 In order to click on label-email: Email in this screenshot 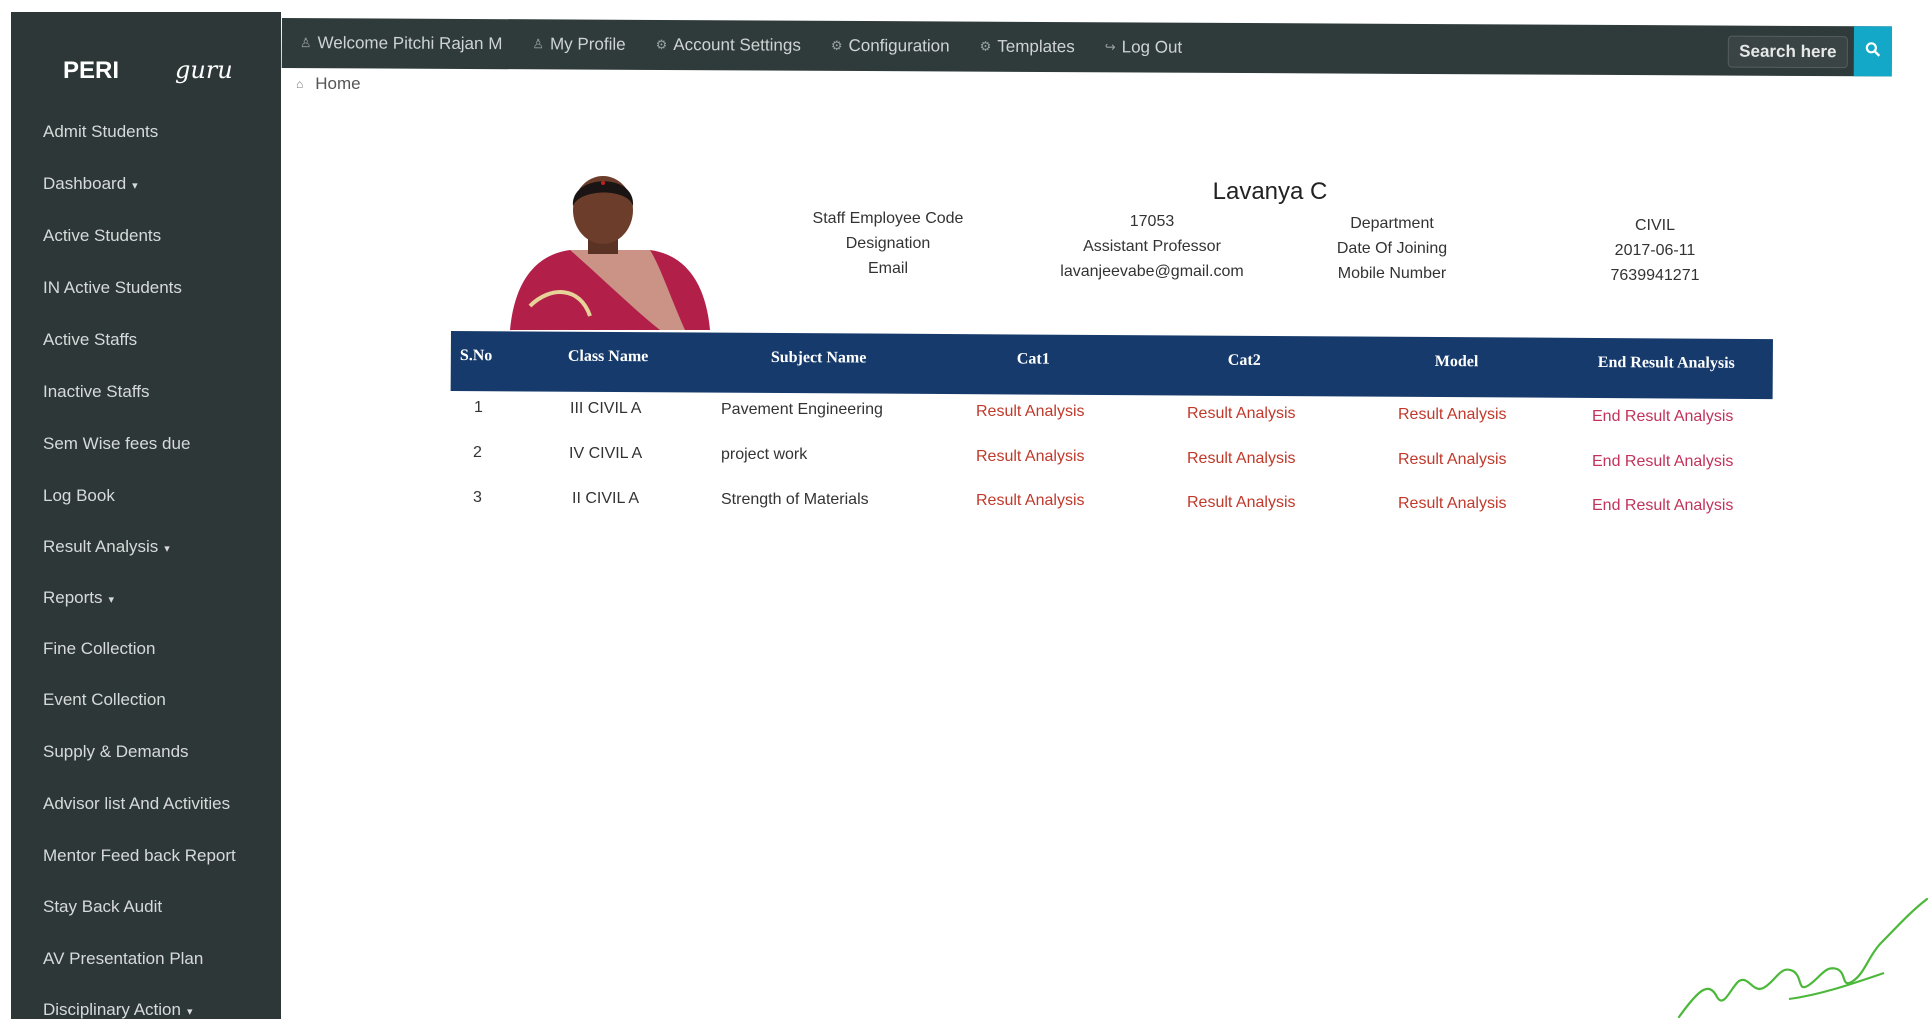, I will do `click(887, 268)`.